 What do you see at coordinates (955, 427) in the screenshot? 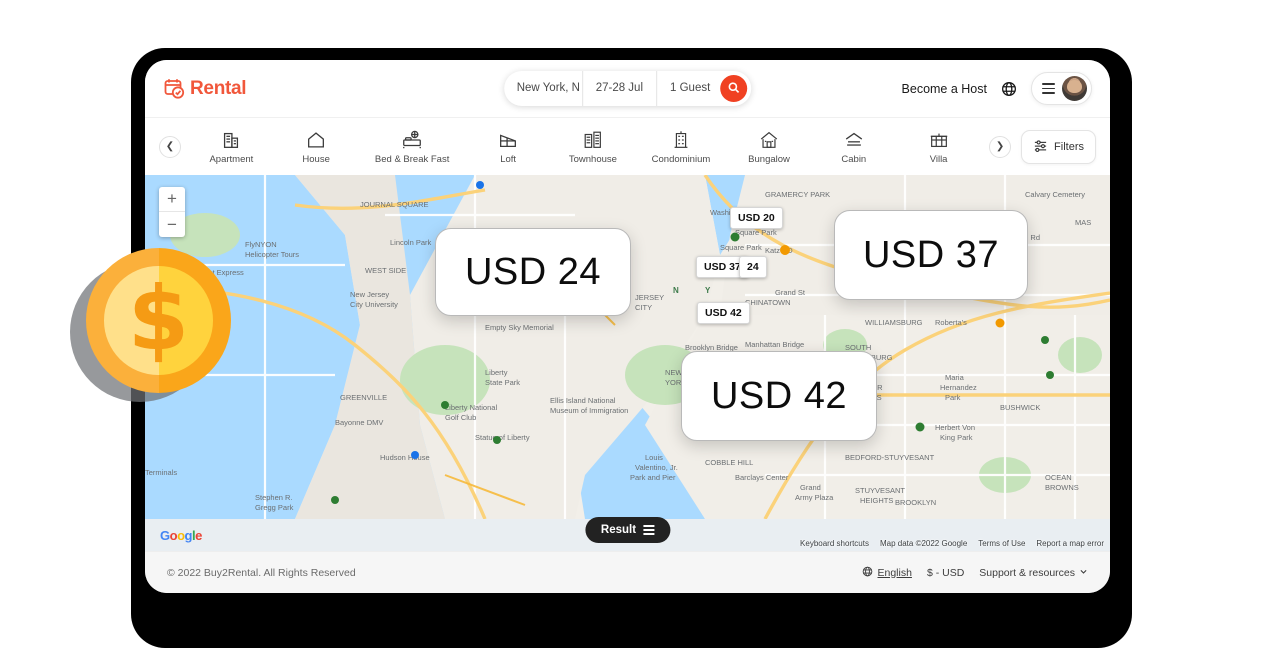
I see `svg-text: Herbert Von` at bounding box center [955, 427].